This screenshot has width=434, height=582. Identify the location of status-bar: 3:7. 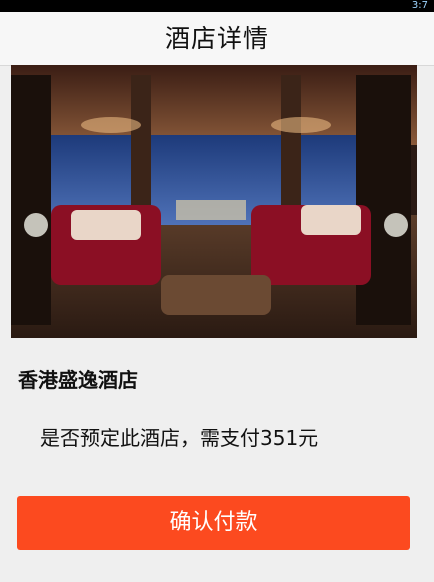
(217, 6).